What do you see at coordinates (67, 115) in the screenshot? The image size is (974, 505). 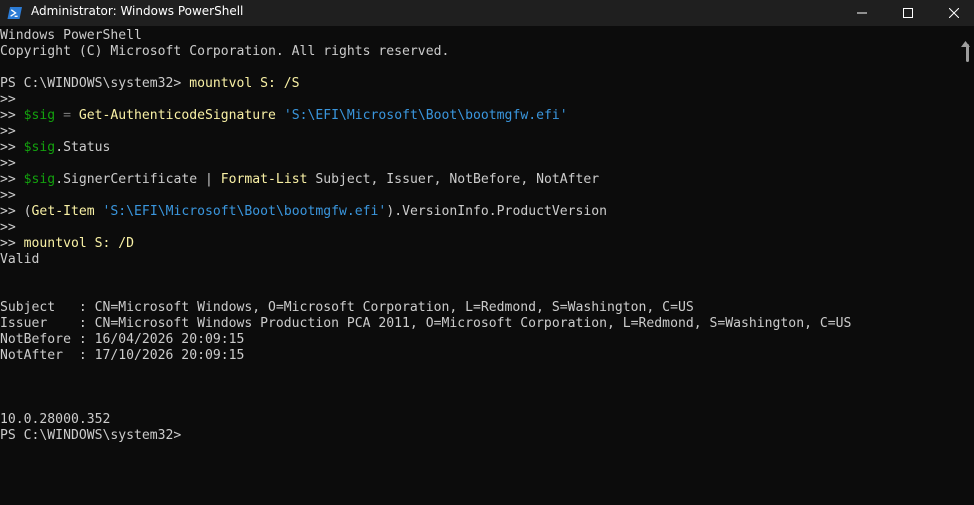 I see `operator-token: =` at bounding box center [67, 115].